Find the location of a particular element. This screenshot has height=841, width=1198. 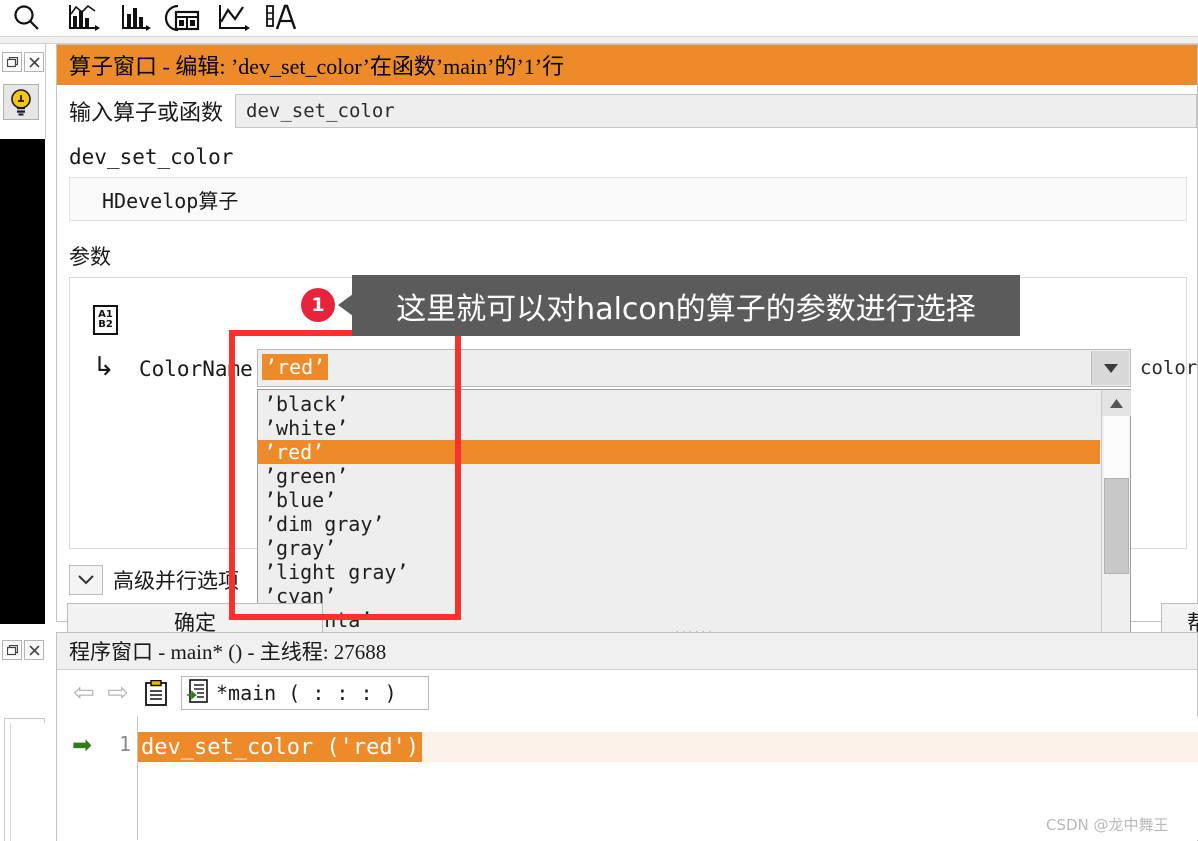

dropdown-option: ’blue’ is located at coordinates (679, 500).